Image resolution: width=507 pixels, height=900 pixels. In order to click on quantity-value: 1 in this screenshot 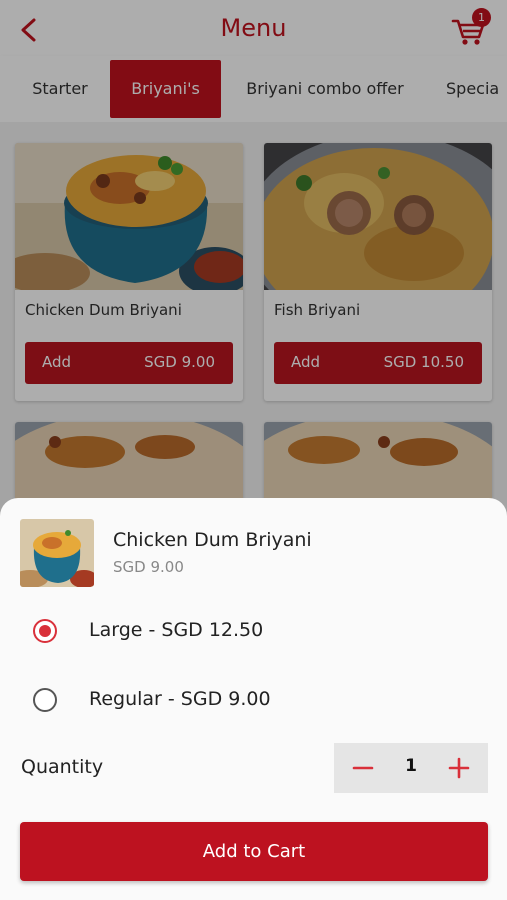, I will do `click(411, 766)`.